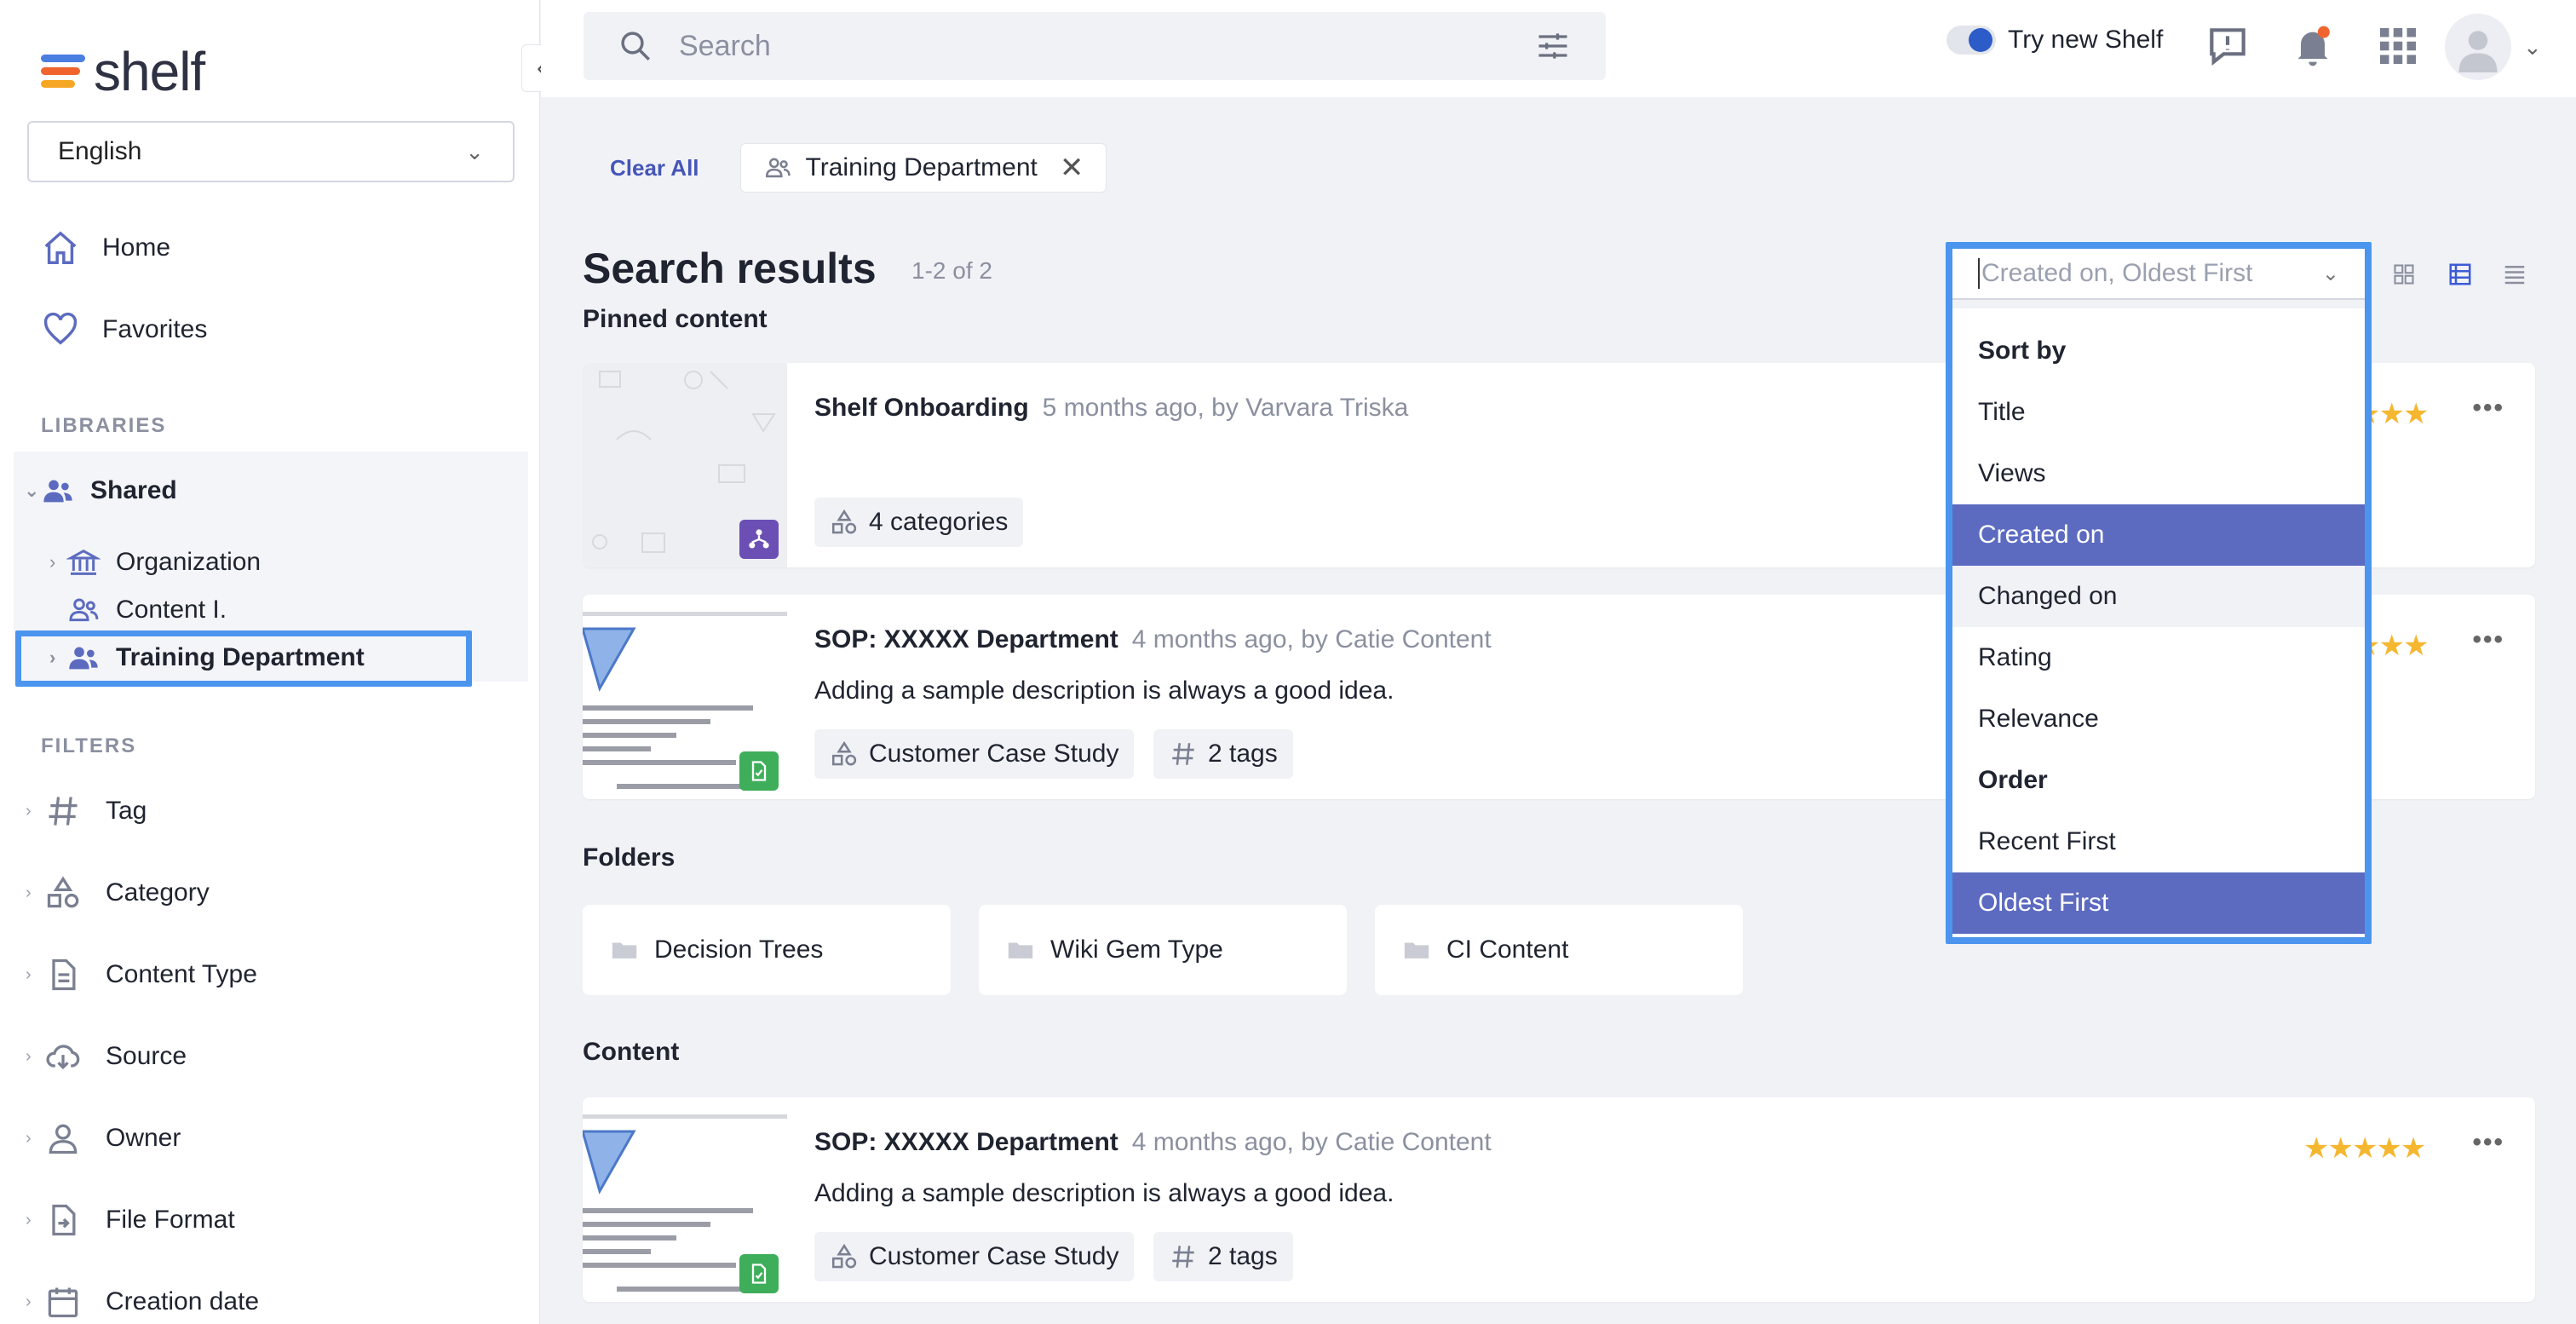 The image size is (2576, 1324). Describe the element at coordinates (183, 1301) in the screenshot. I see `filter-creation-date-label: Creation date` at that location.